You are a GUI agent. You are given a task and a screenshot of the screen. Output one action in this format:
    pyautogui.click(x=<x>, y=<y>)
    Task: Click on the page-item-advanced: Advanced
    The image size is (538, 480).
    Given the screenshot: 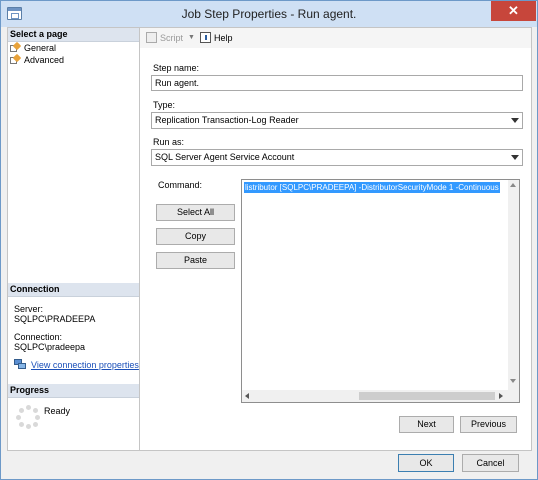 What is the action you would take?
    pyautogui.click(x=37, y=59)
    